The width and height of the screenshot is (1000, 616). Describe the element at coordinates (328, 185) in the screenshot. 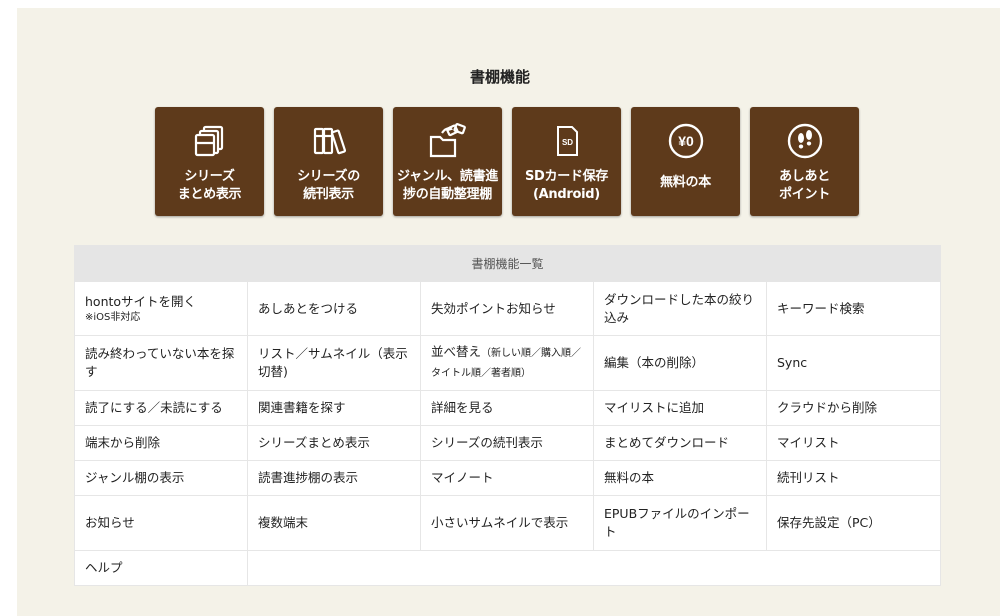

I see `feature-label: シリーズの 続刊表示` at that location.